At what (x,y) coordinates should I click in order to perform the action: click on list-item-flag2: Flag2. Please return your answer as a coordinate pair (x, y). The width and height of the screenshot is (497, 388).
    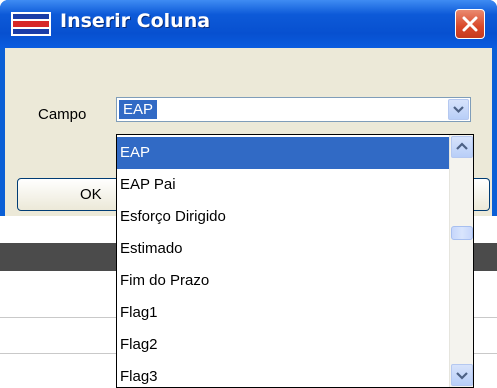
    Looking at the image, I should click on (283, 345).